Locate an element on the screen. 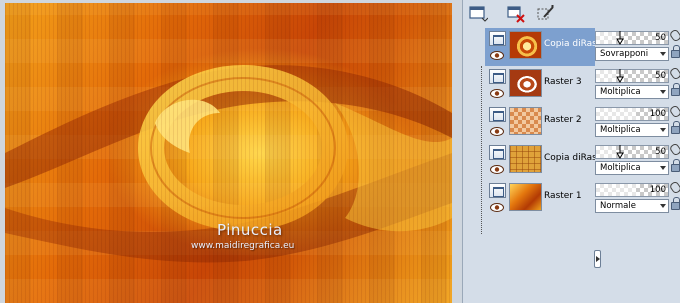  layer-props-row: 50 Sovrapponi is located at coordinates (636, 47).